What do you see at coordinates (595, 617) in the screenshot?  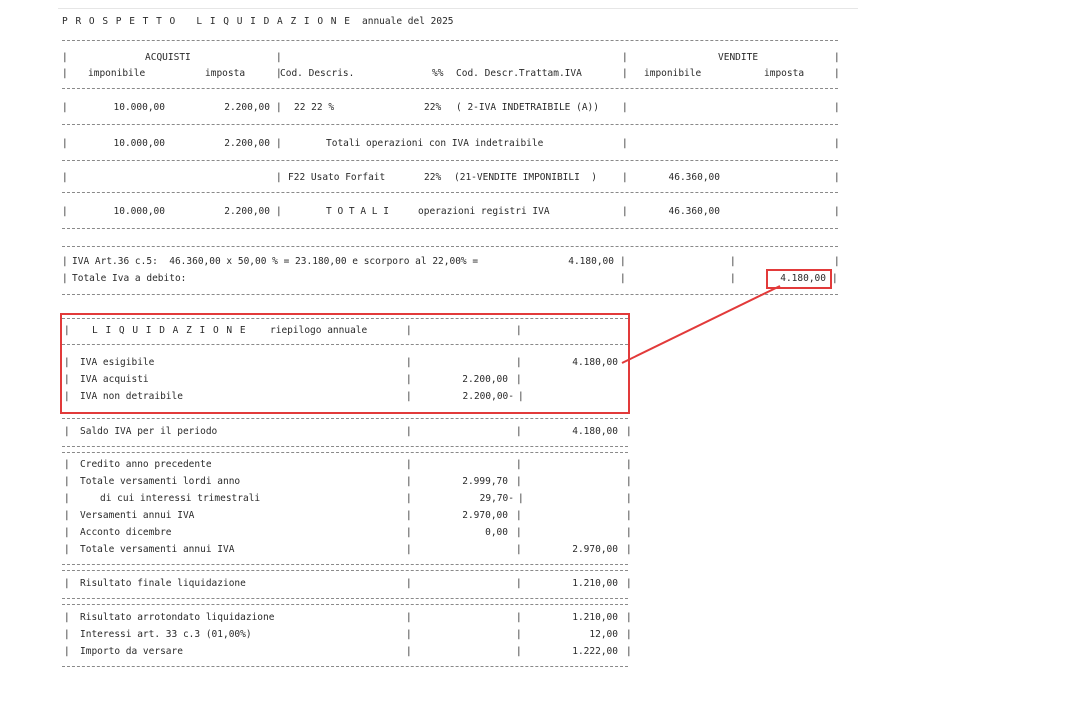 I see `arrotondato-value: 1.210,00` at bounding box center [595, 617].